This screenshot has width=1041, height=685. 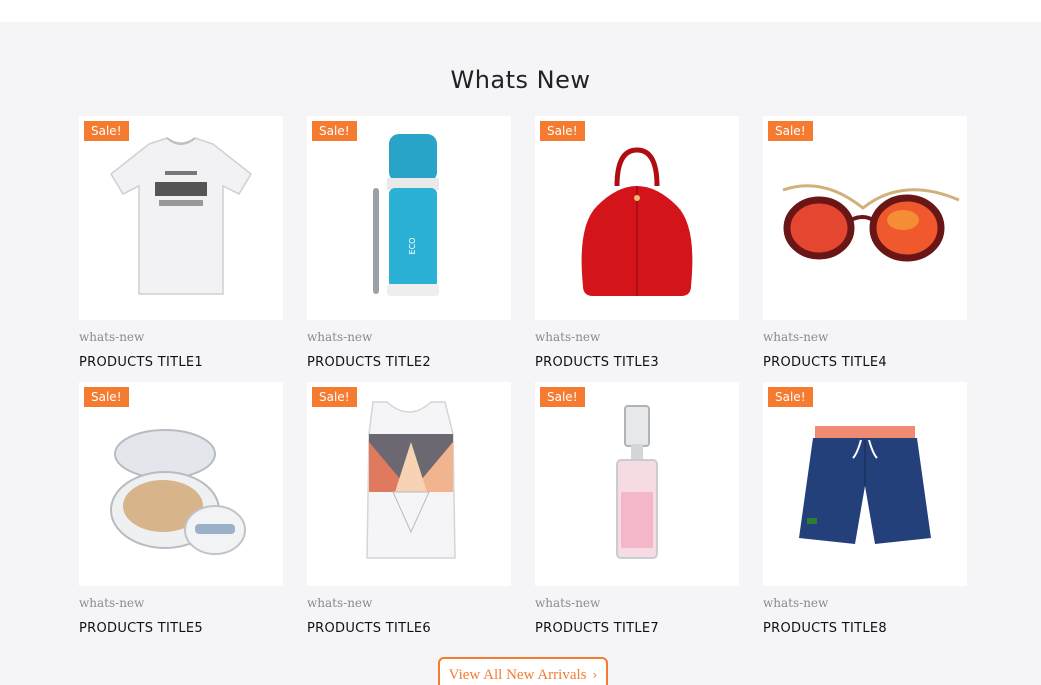 What do you see at coordinates (825, 362) in the screenshot?
I see `product-title: PRODUCTS TITLE4` at bounding box center [825, 362].